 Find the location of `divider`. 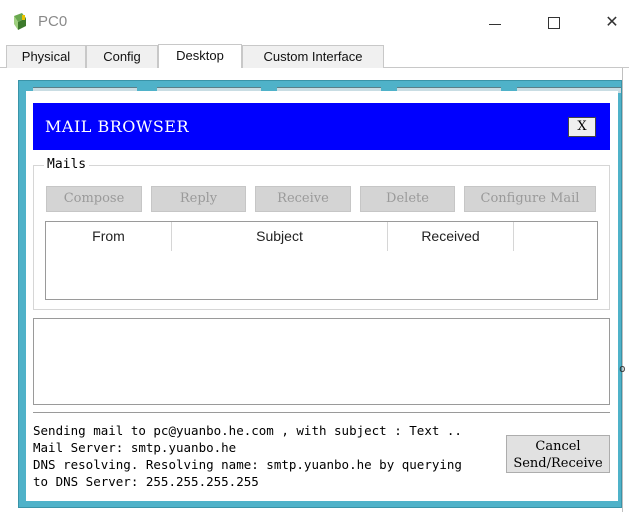

divider is located at coordinates (321, 412).